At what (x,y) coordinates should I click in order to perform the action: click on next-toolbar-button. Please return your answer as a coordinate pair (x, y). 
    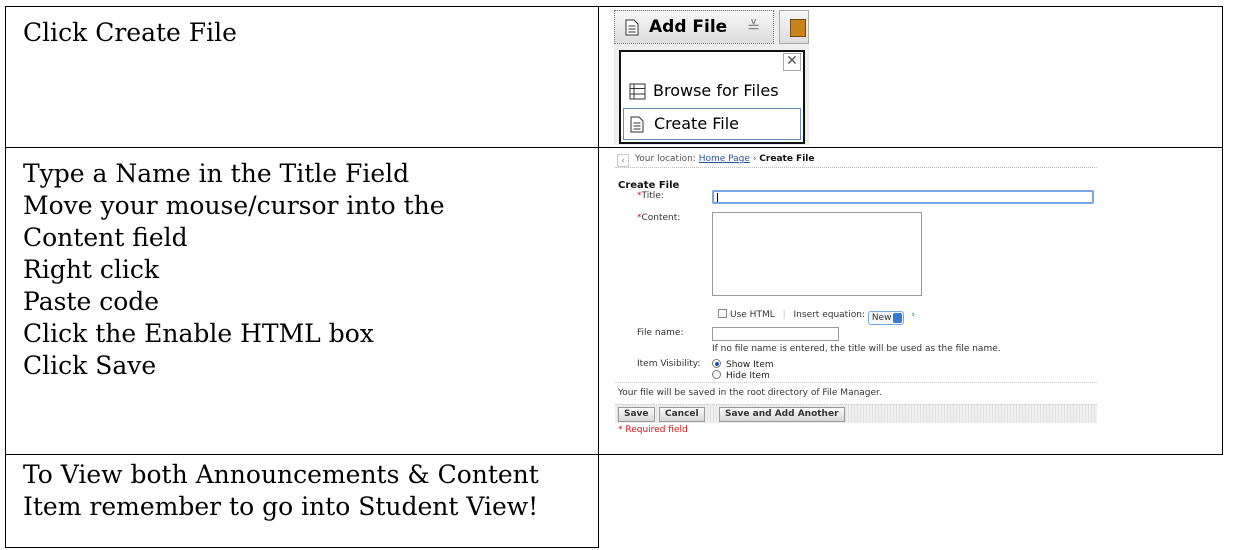
    Looking at the image, I should click on (794, 27).